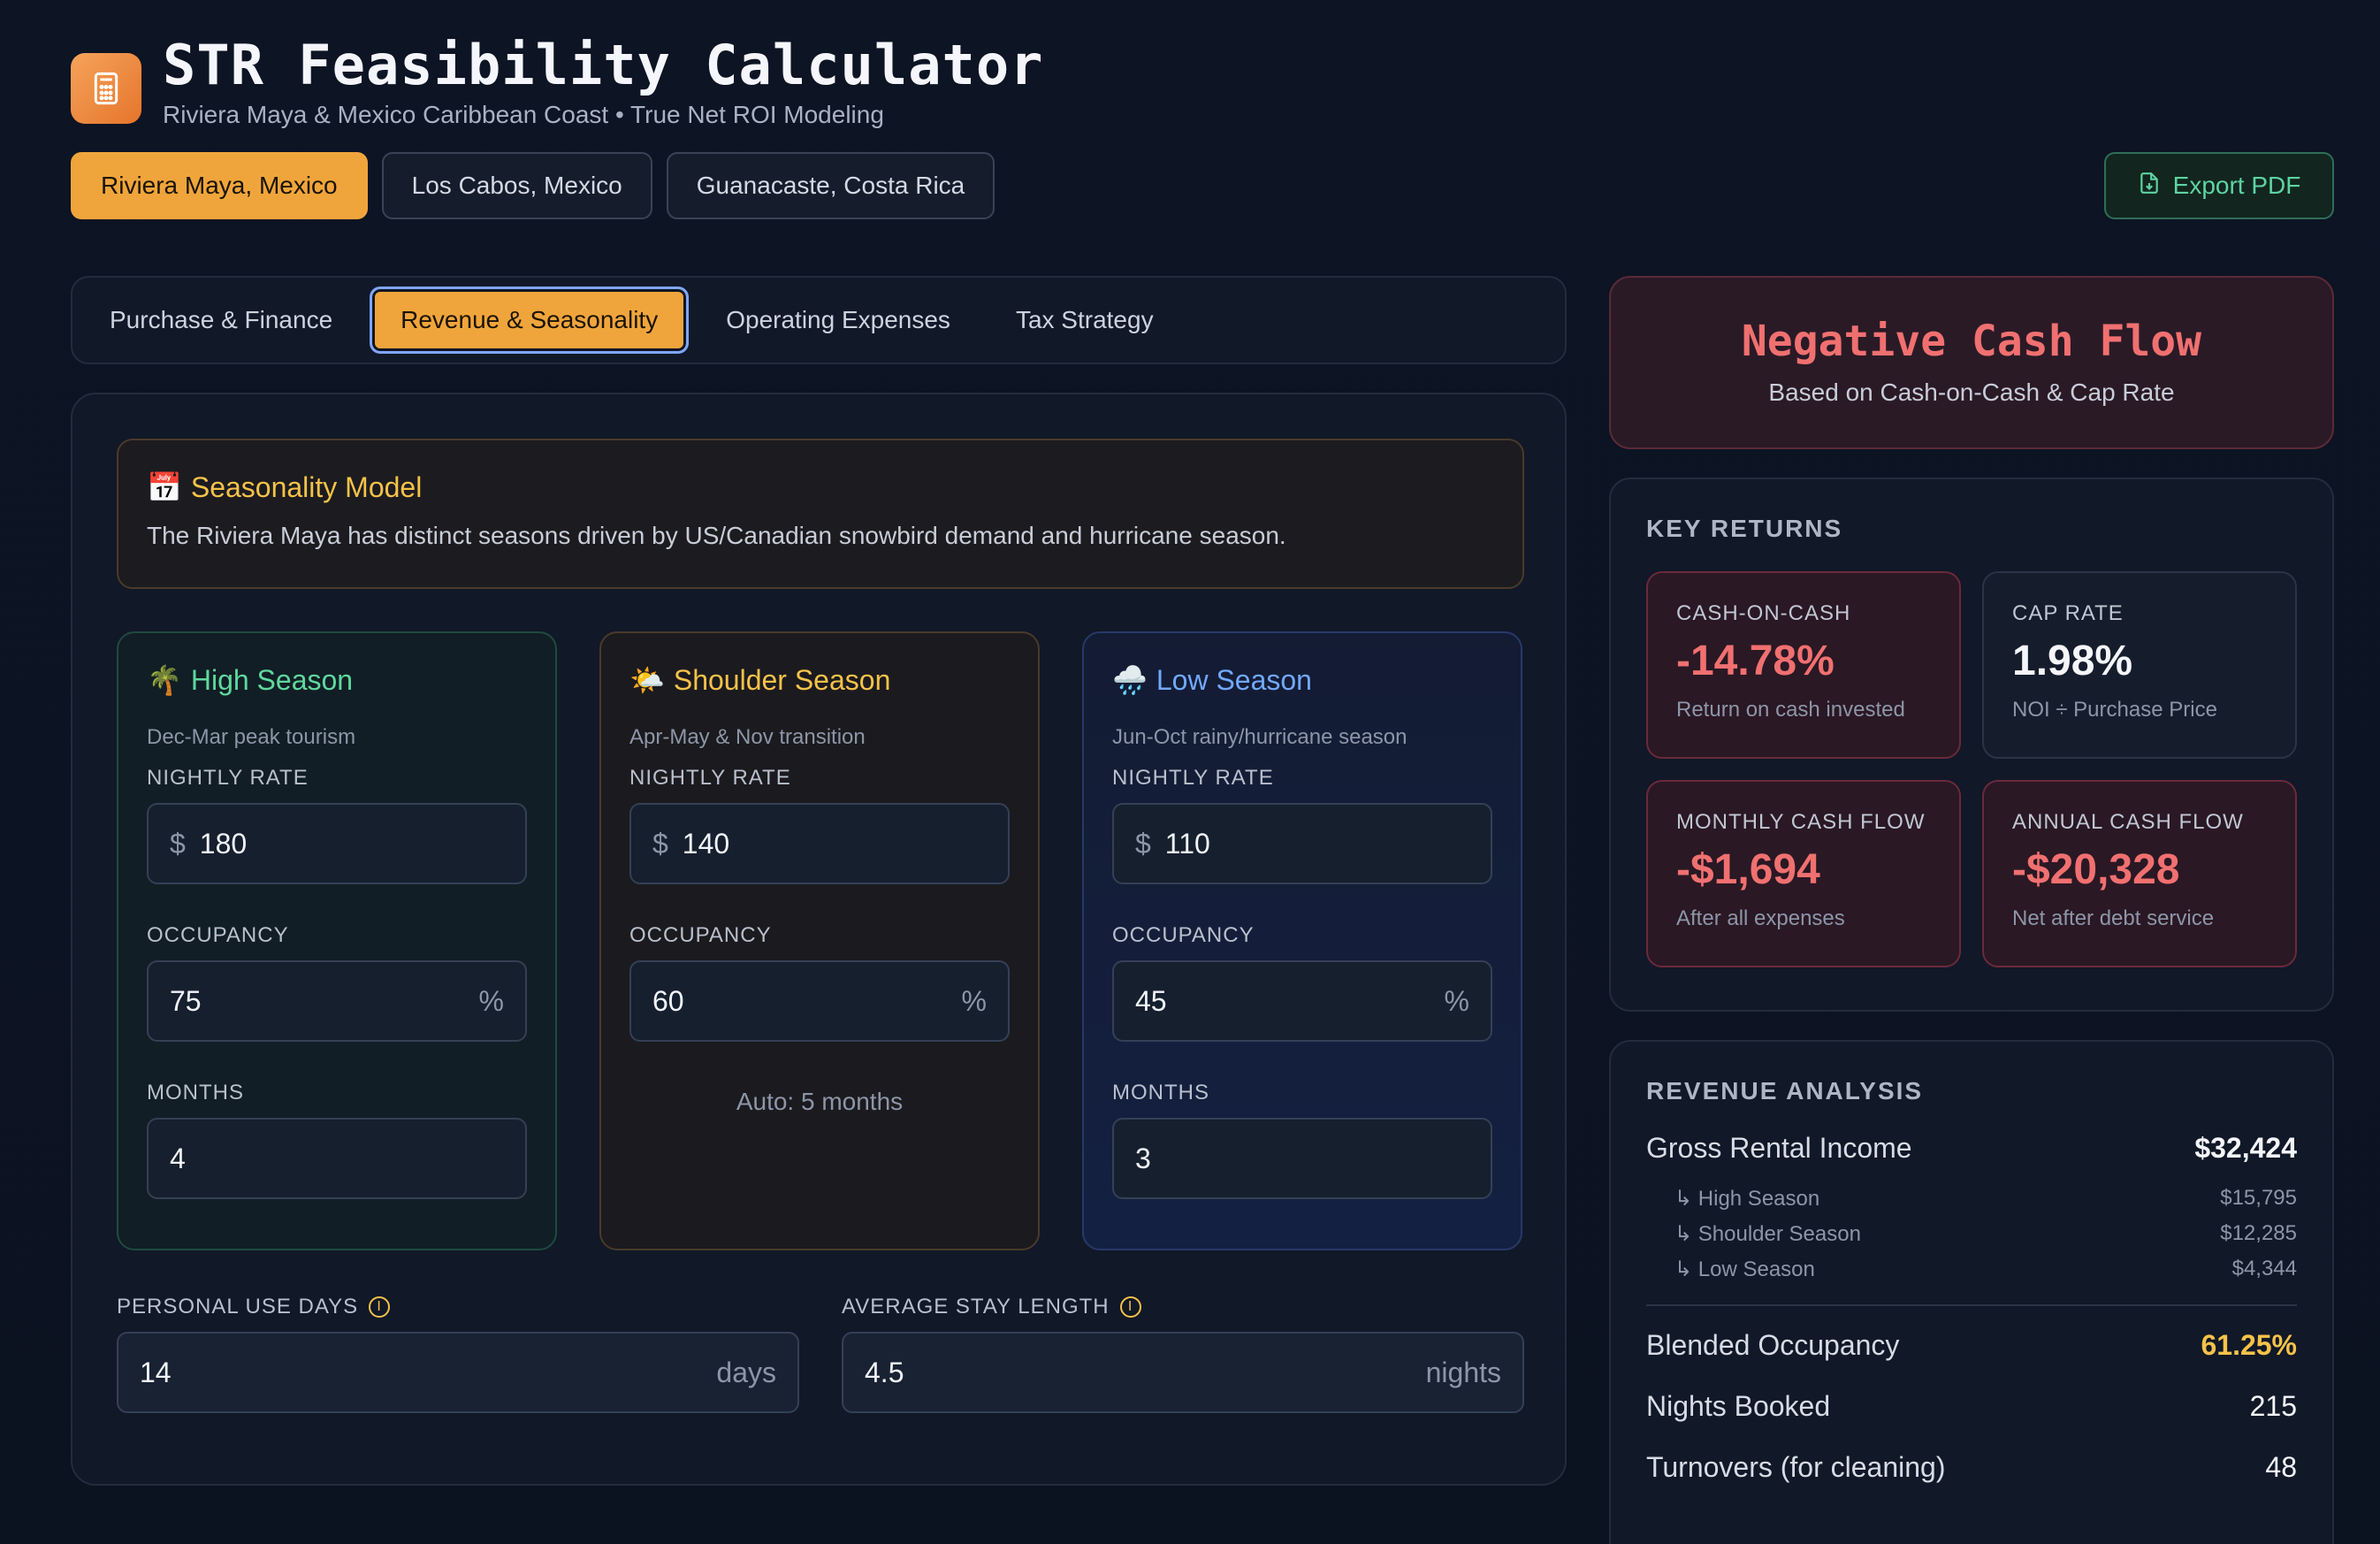 The image size is (2380, 1544). What do you see at coordinates (164, 487) in the screenshot?
I see `calendar-icon: 📅` at bounding box center [164, 487].